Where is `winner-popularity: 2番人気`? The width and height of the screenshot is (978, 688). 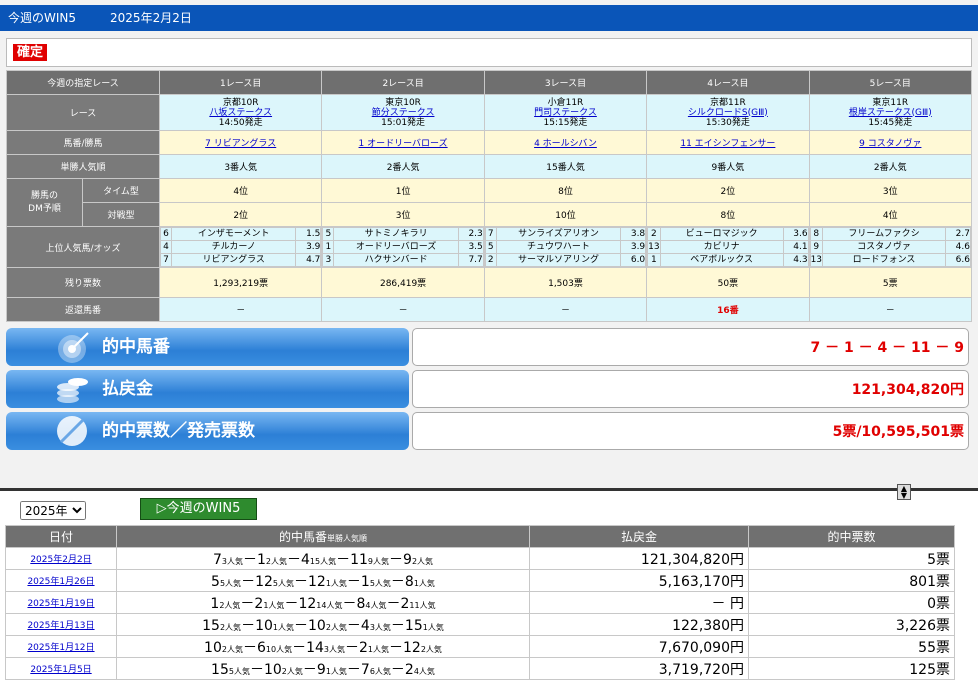
winner-popularity: 2番人気 is located at coordinates (403, 166).